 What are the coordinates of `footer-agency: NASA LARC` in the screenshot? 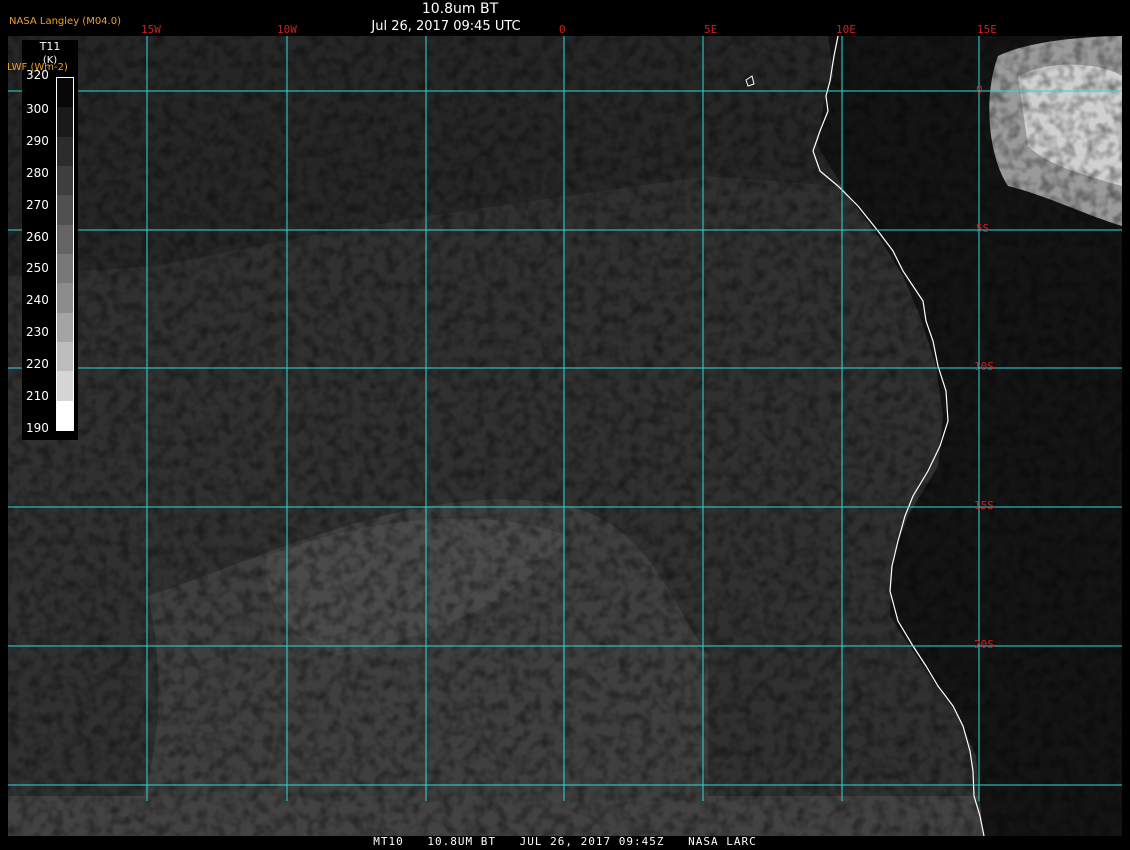 It's located at (722, 841).